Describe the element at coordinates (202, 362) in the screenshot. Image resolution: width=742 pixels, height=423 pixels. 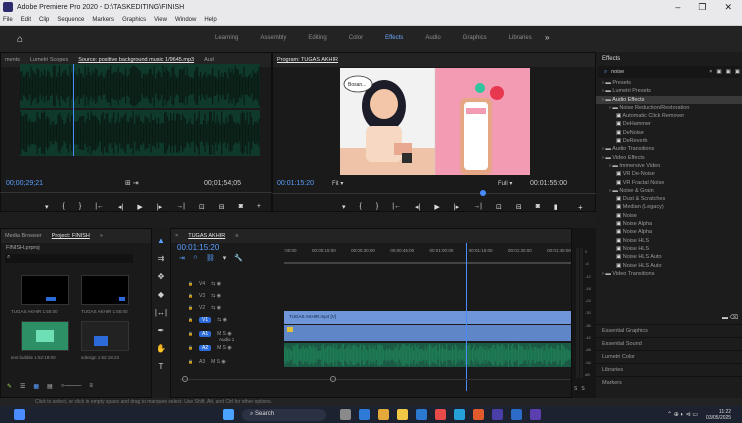
I see `track-name: A3` at that location.